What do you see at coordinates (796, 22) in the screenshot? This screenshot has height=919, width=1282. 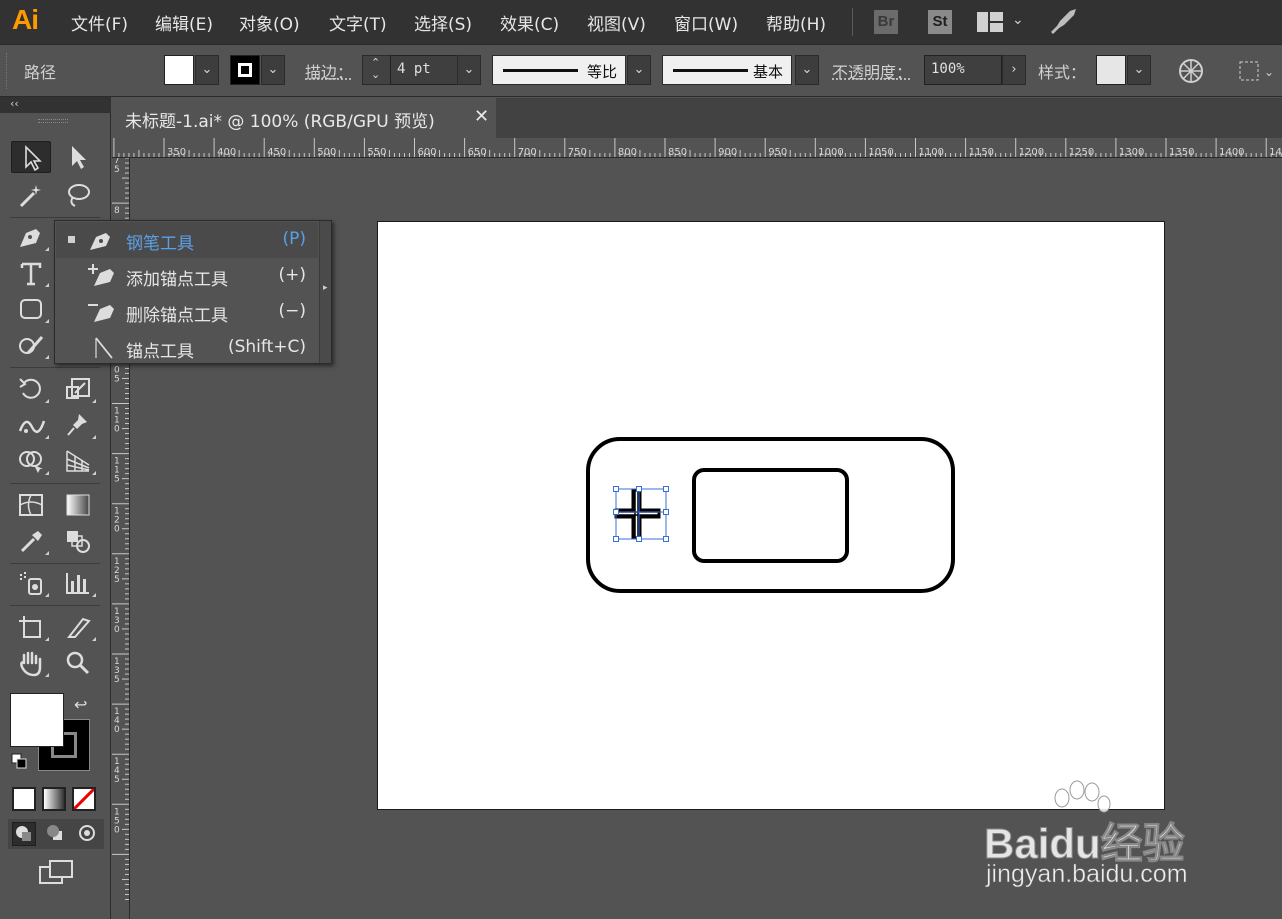 I see `menu-help: 帮助(H)` at bounding box center [796, 22].